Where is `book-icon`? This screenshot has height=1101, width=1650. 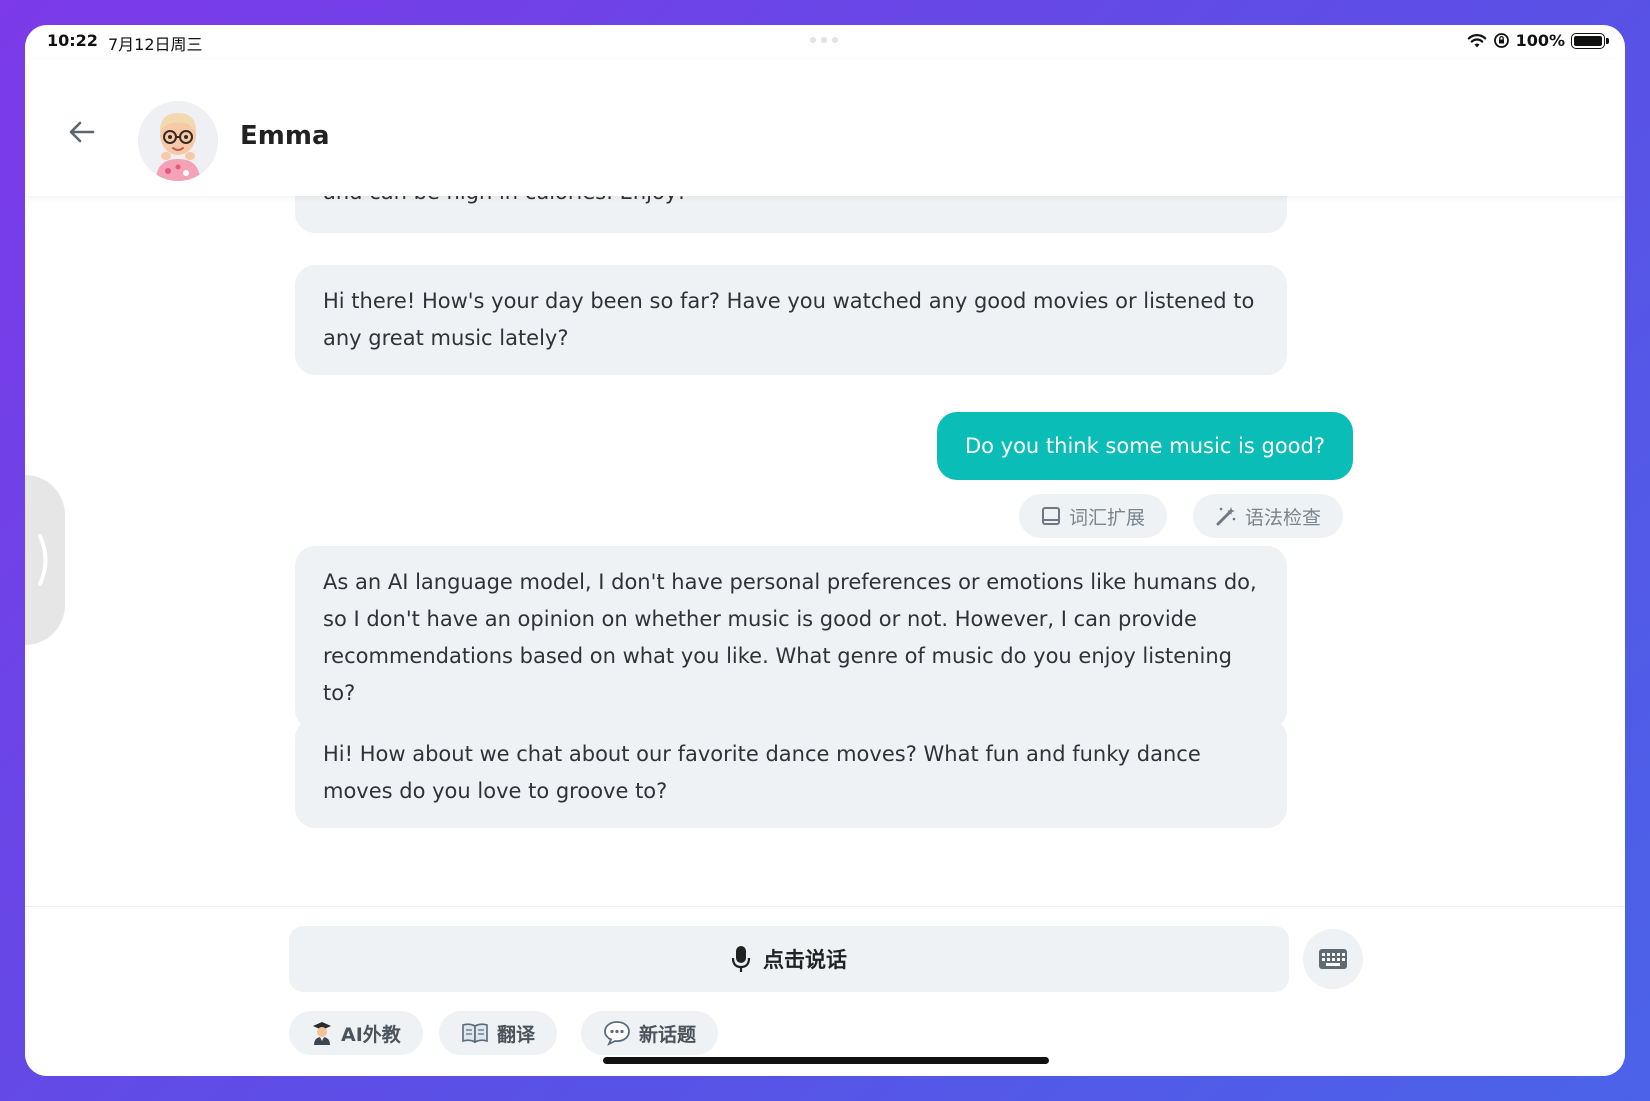 book-icon is located at coordinates (475, 1033).